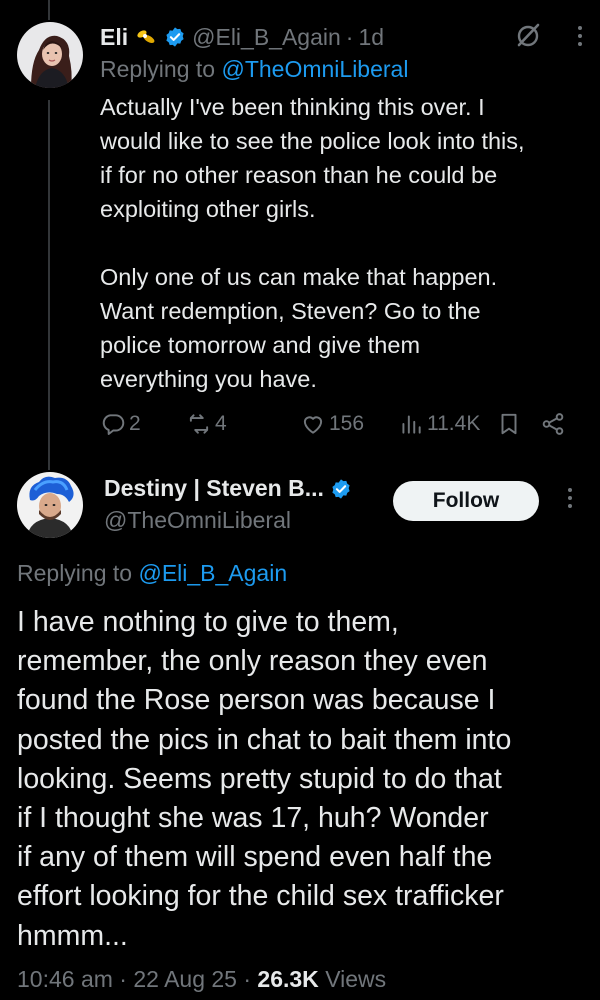 Image resolution: width=600 pixels, height=1000 pixels. I want to click on views-icon, so click(411, 424).